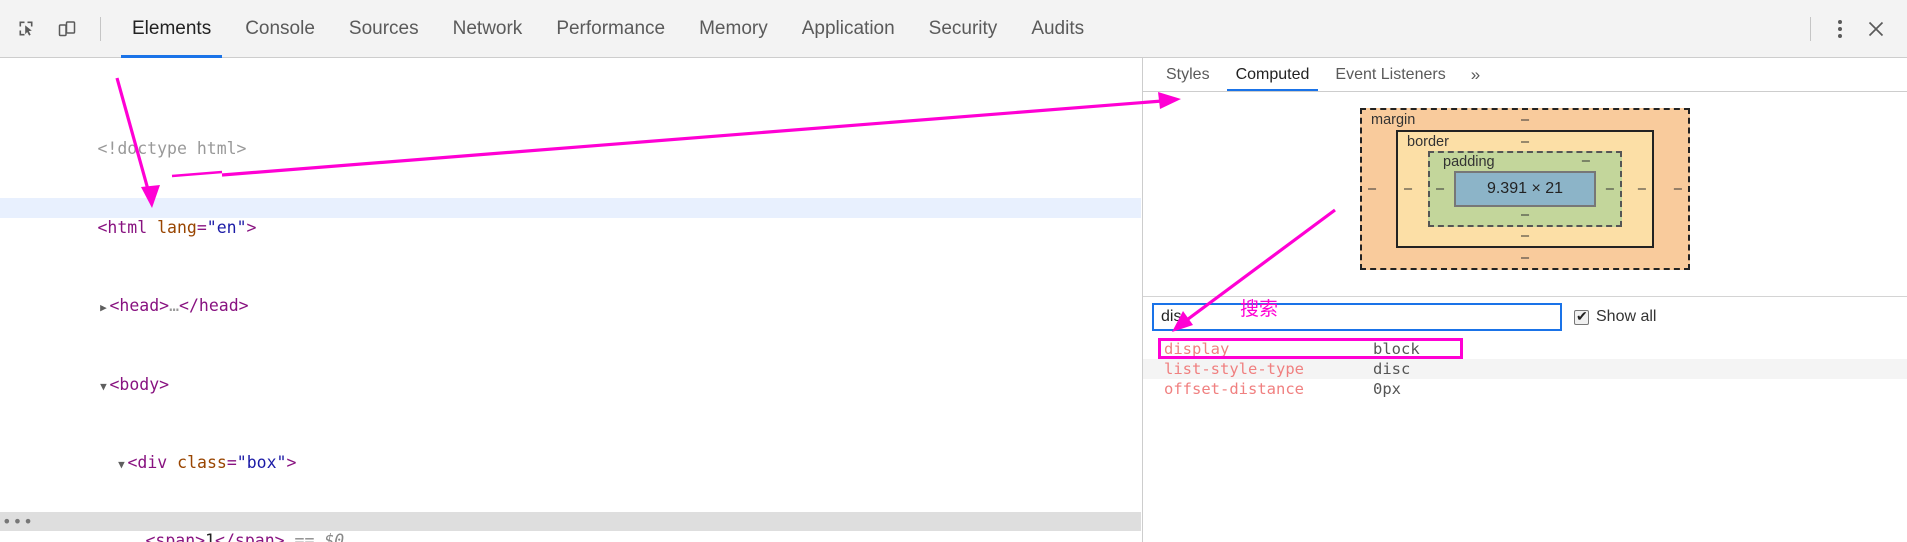 Image resolution: width=1907 pixels, height=542 pixels. I want to click on dom-row-selected: ••• <span>1</span> == $0, so click(570, 526).